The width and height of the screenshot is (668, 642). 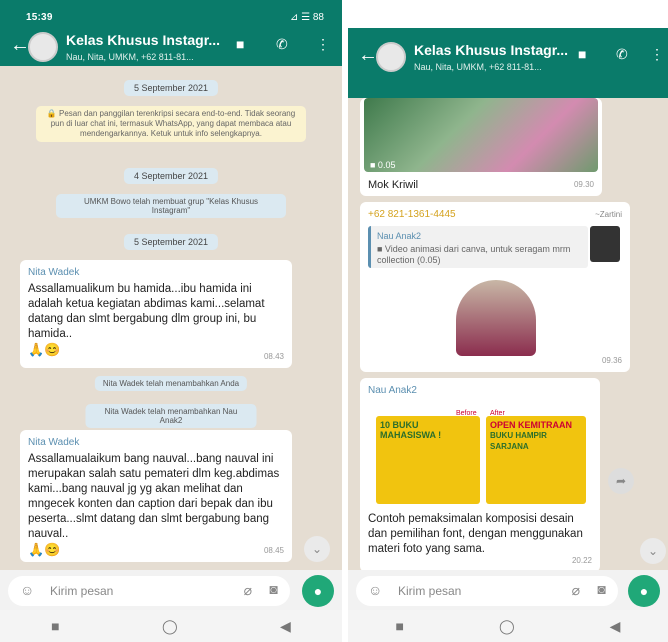 What do you see at coordinates (608, 214) in the screenshot?
I see `reply-tag: ~Zartini` at bounding box center [608, 214].